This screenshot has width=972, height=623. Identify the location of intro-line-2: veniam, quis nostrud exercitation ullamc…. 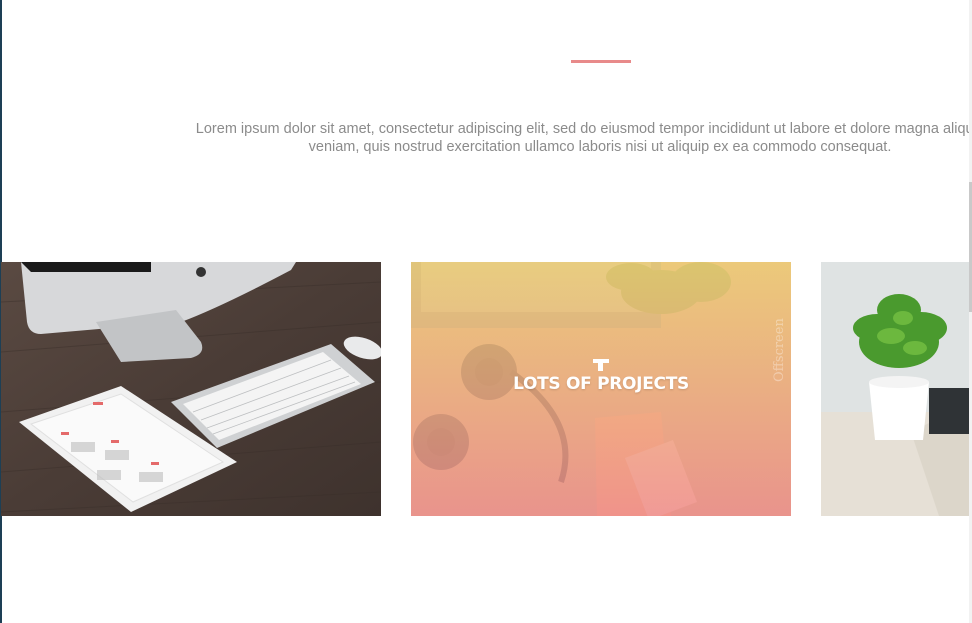
(600, 147).